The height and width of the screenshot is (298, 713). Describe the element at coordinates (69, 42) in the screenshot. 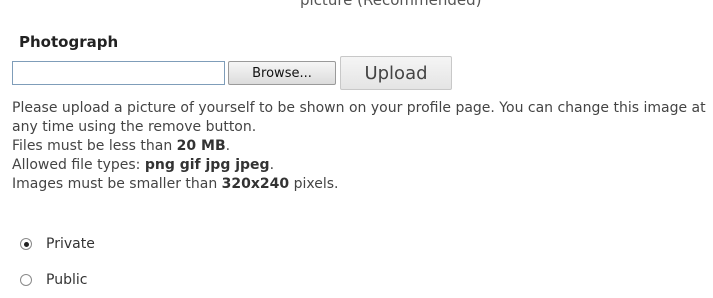

I see `section-title: Photograph` at that location.